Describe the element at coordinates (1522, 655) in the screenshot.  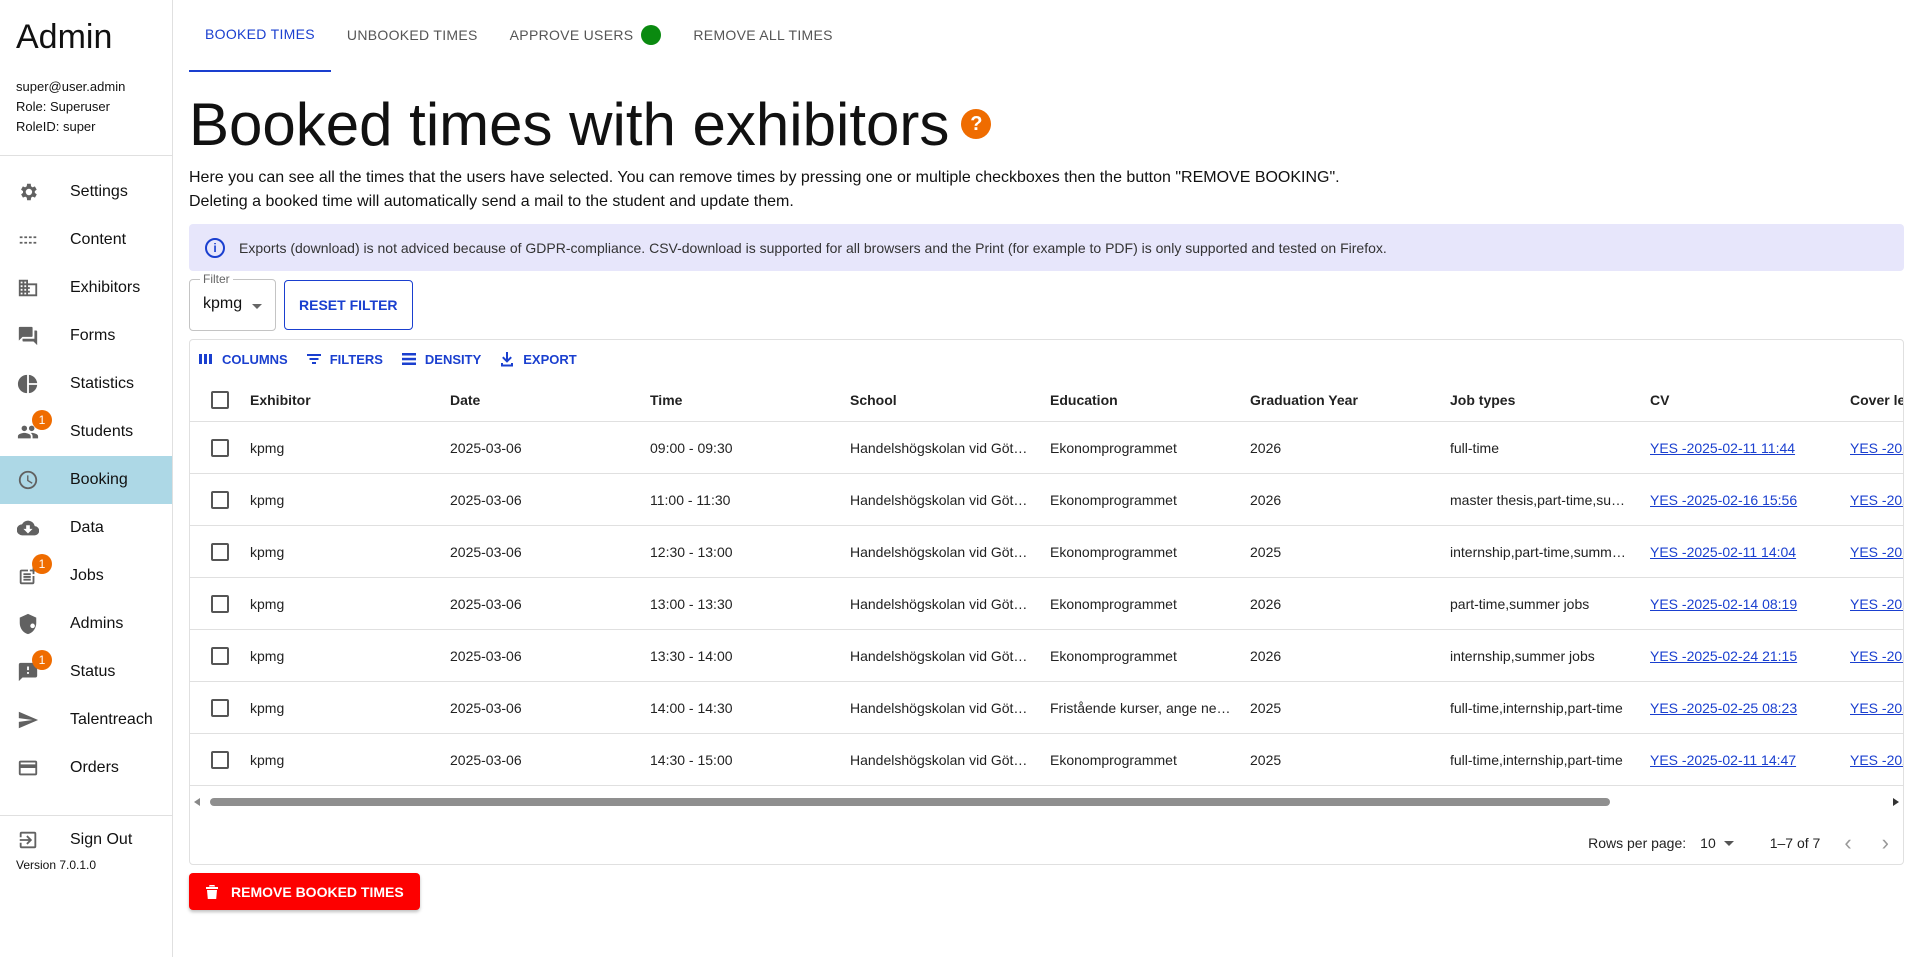
I see `cell-job-types: internship,summer jobs` at that location.